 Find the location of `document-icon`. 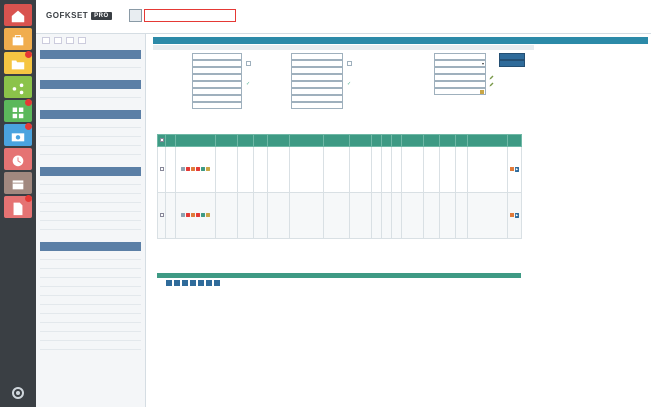

document-icon is located at coordinates (18, 206).